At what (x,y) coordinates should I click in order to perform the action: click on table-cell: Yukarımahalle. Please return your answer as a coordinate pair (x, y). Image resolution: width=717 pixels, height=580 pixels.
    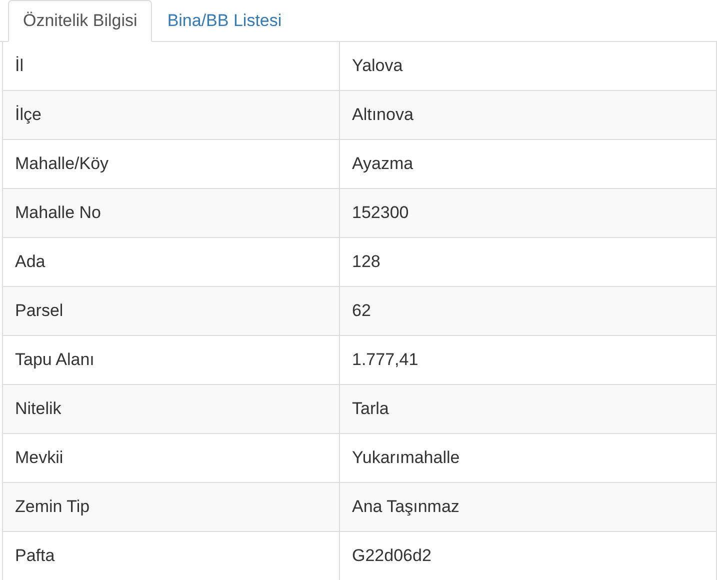
    Looking at the image, I should click on (528, 458).